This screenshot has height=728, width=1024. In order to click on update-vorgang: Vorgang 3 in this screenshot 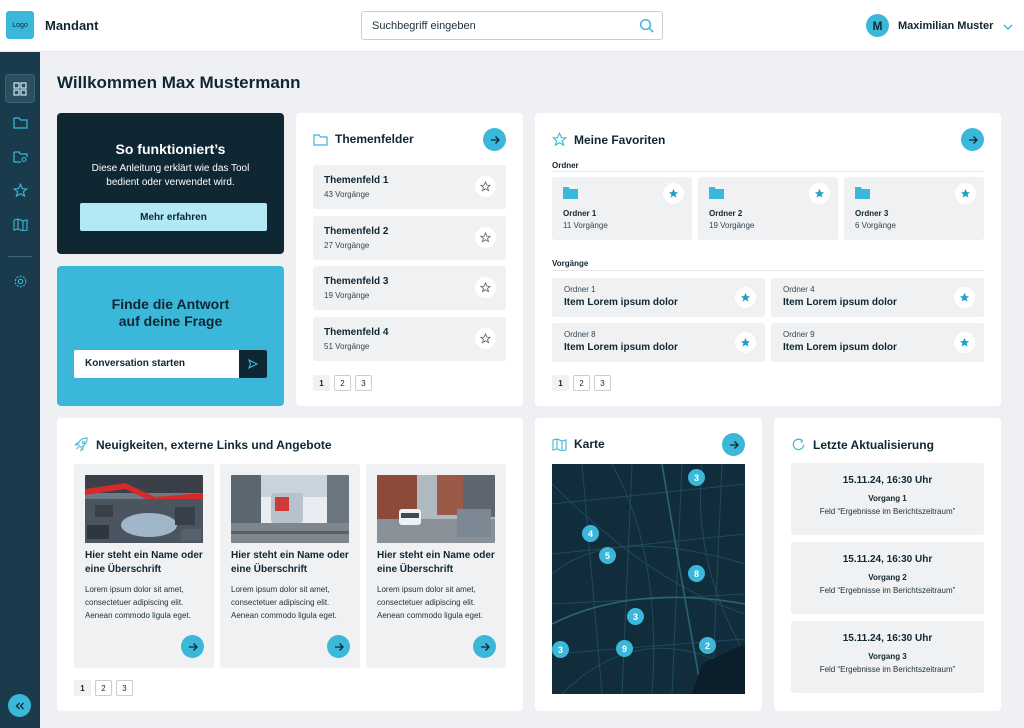, I will do `click(887, 656)`.